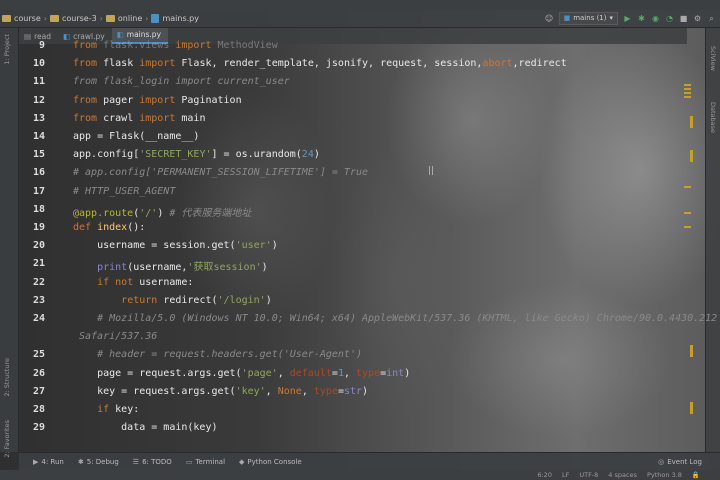 Image resolution: width=720 pixels, height=480 pixels. I want to click on run-configuration-label: mains (1), so click(590, 18).